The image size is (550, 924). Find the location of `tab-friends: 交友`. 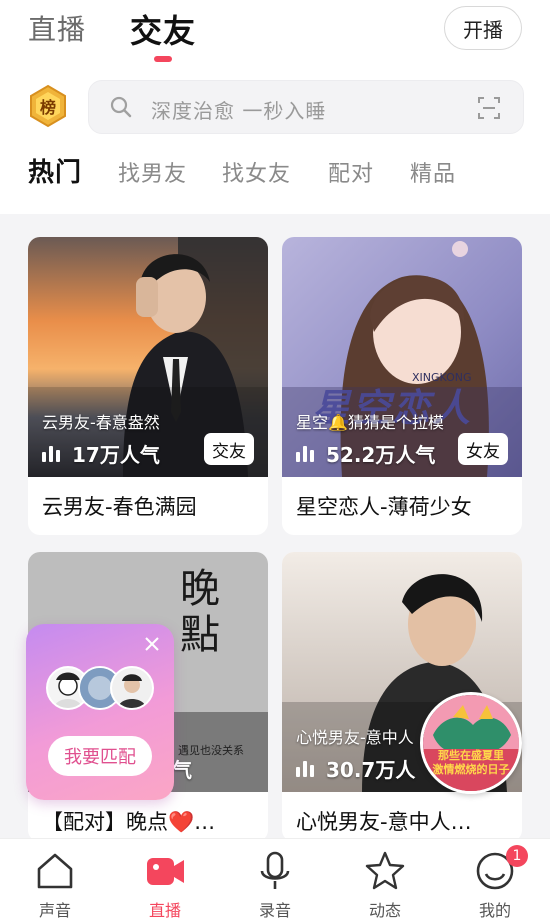

tab-friends: 交友 is located at coordinates (163, 29).